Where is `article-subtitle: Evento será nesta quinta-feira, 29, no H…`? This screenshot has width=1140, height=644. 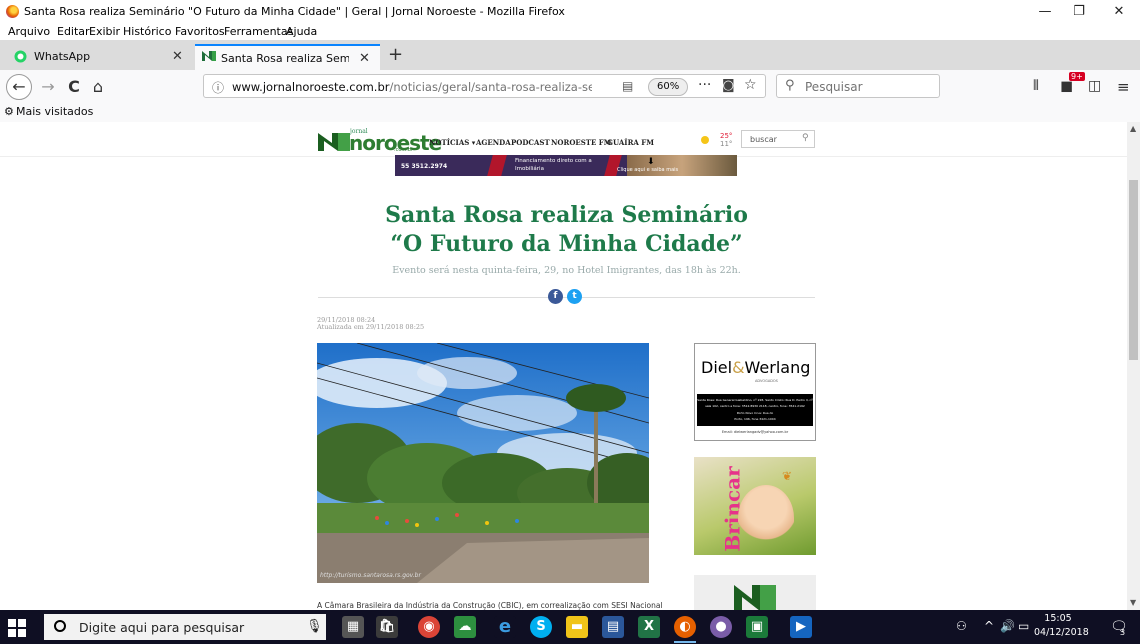
article-subtitle: Evento será nesta quinta-feira, 29, no H… is located at coordinates (566, 270).